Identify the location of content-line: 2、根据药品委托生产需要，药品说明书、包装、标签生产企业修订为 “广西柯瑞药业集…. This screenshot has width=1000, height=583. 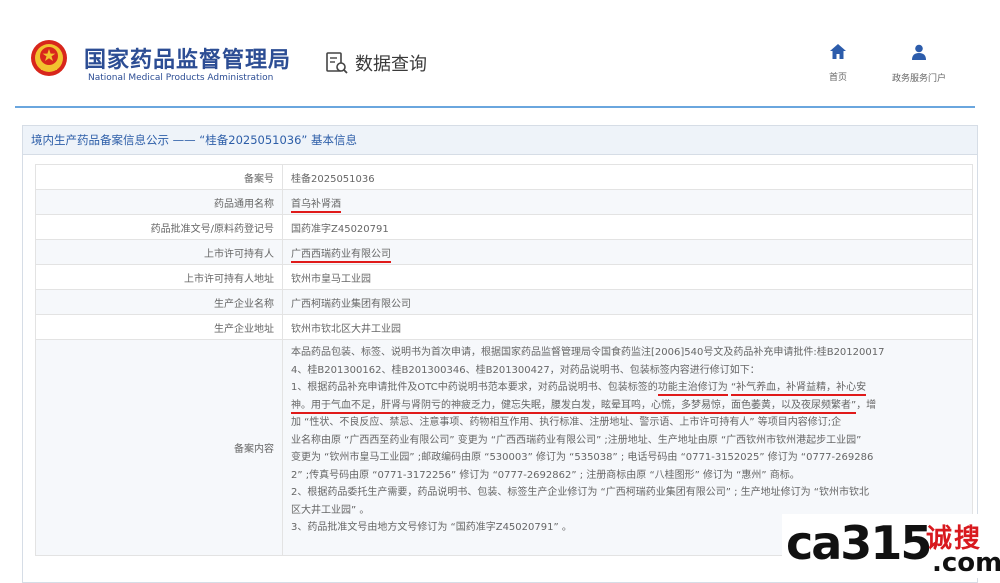
(580, 492).